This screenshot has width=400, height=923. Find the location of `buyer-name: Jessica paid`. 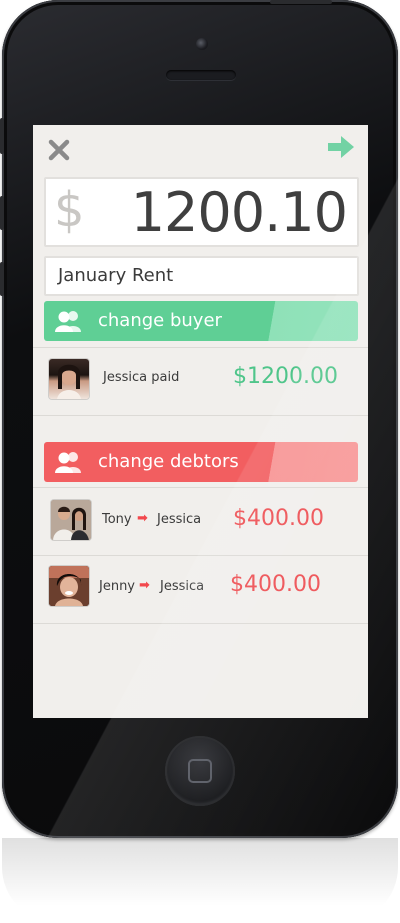

buyer-name: Jessica paid is located at coordinates (141, 377).